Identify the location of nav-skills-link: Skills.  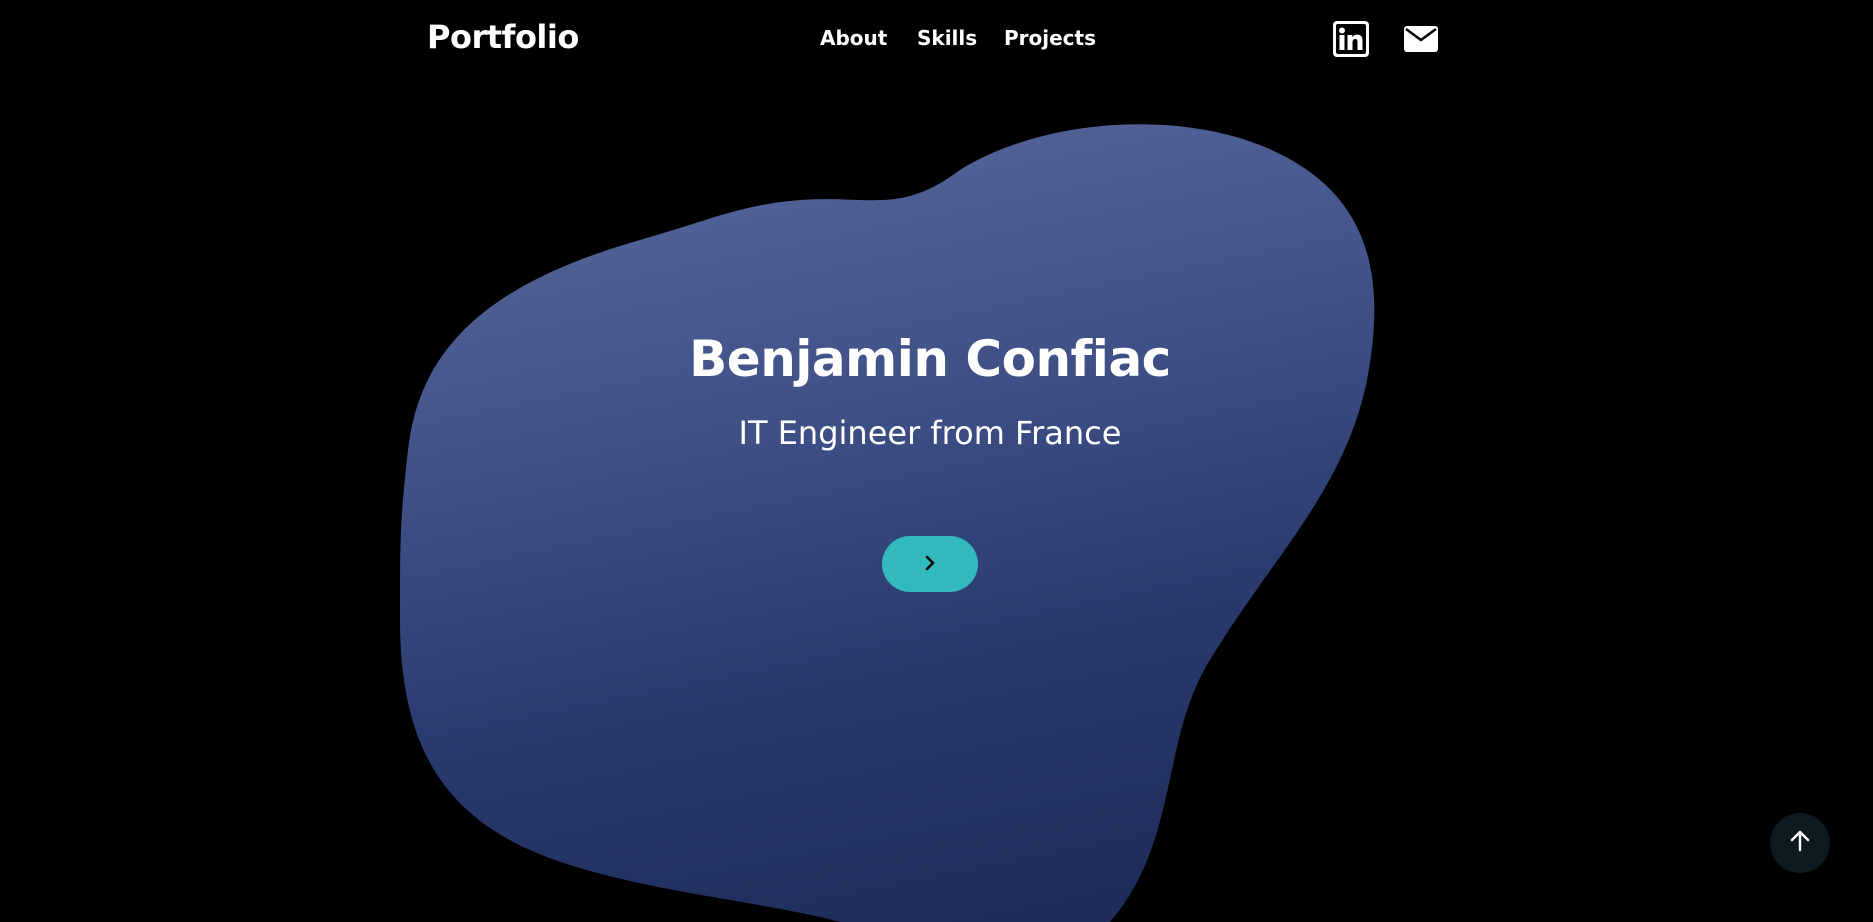
(947, 38).